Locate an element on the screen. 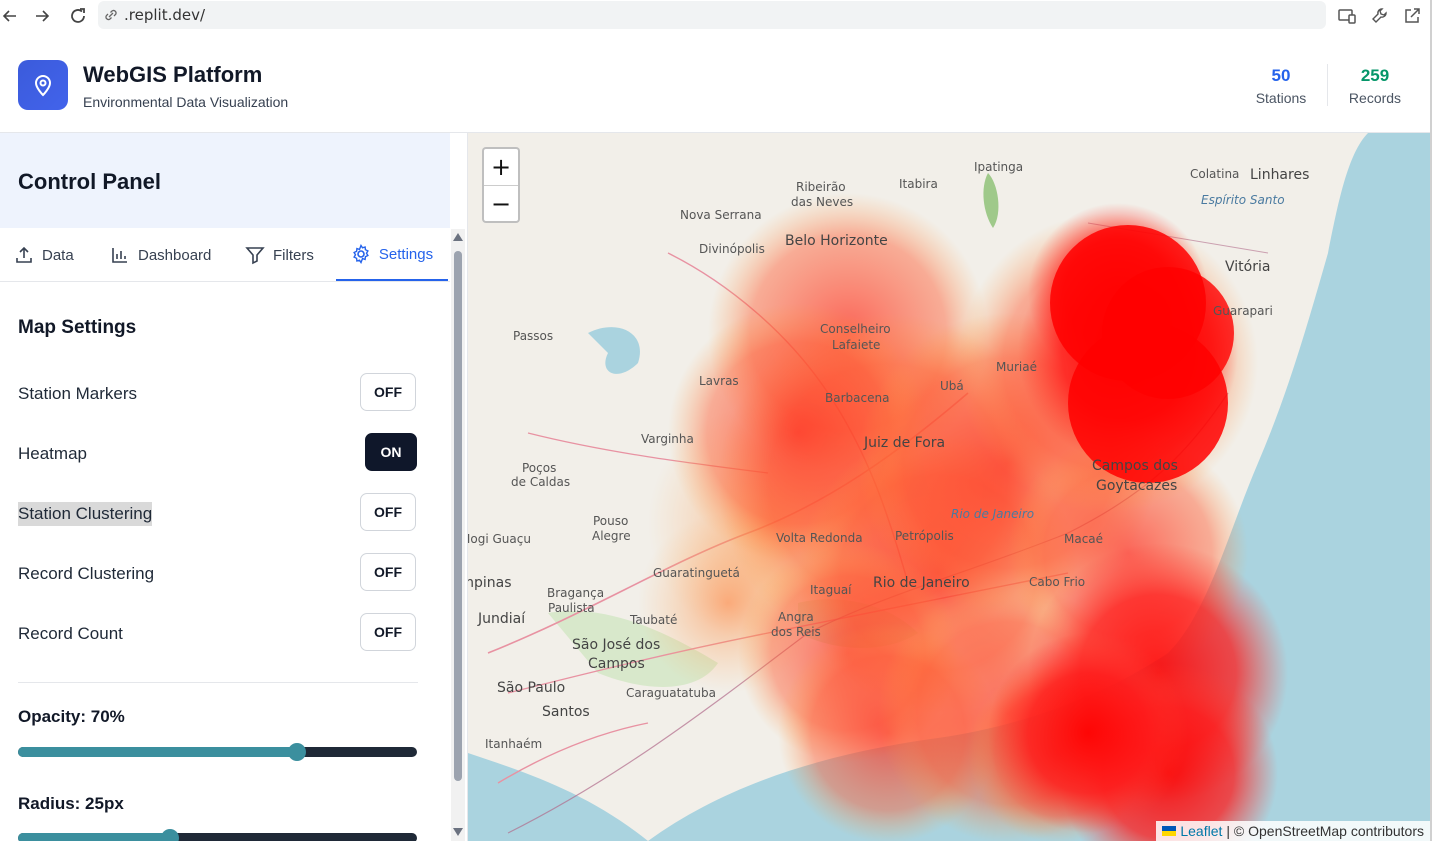 The width and height of the screenshot is (1432, 841). map-label: Vitória is located at coordinates (1248, 267).